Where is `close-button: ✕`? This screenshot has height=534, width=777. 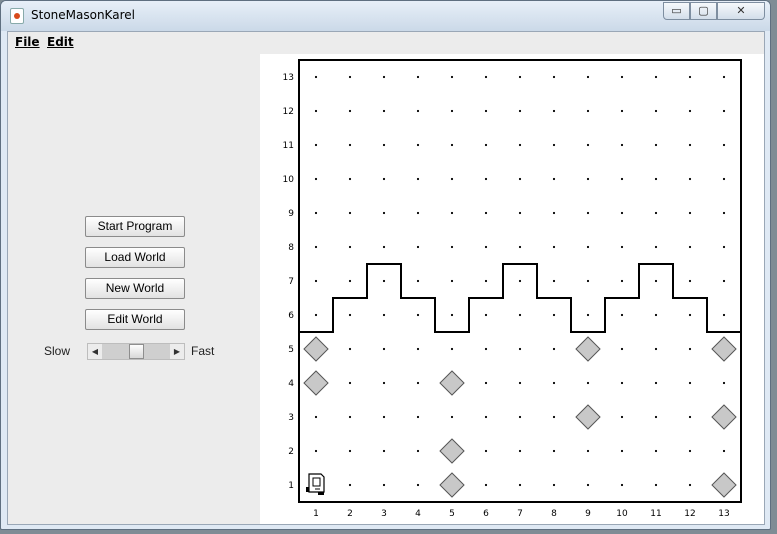 close-button: ✕ is located at coordinates (741, 11).